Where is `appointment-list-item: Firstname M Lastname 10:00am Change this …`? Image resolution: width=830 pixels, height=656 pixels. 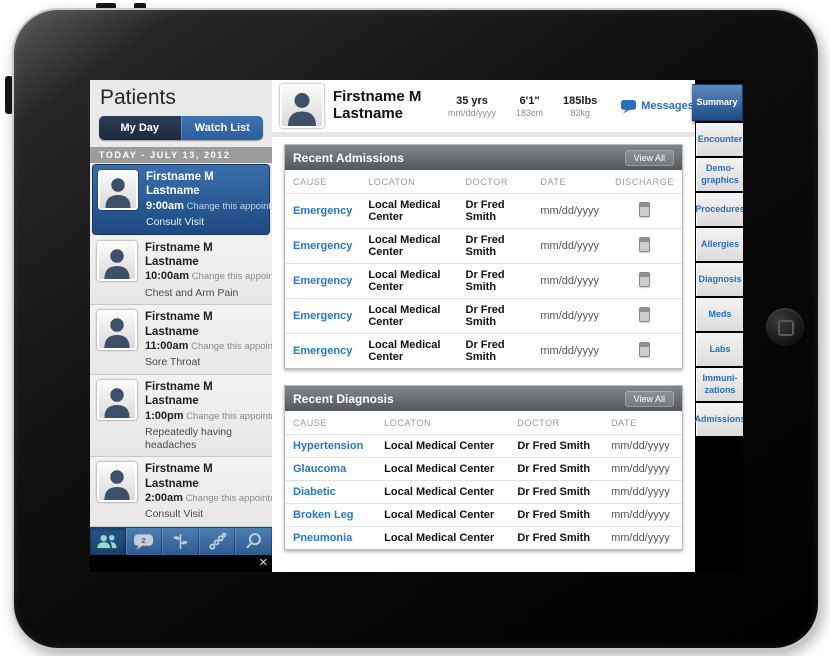 appointment-list-item: Firstname M Lastname 10:00am Change this … is located at coordinates (181, 270).